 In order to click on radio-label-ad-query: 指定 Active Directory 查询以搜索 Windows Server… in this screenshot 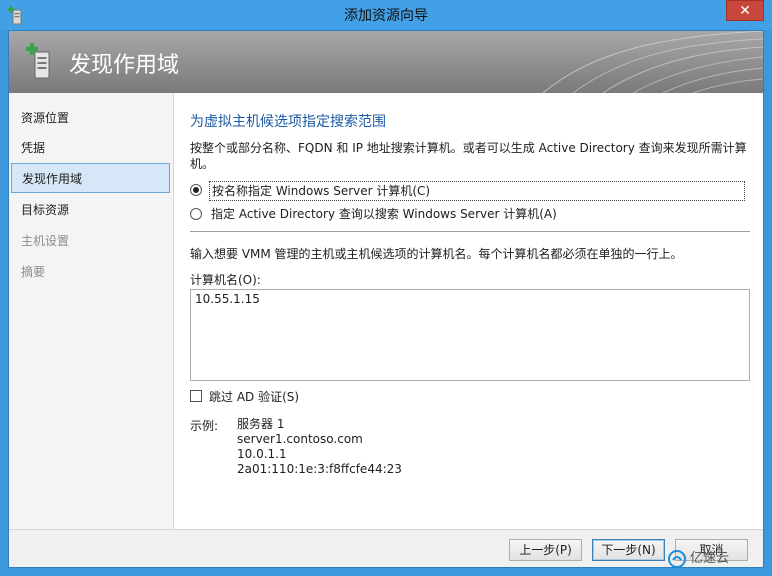, I will do `click(384, 214)`.